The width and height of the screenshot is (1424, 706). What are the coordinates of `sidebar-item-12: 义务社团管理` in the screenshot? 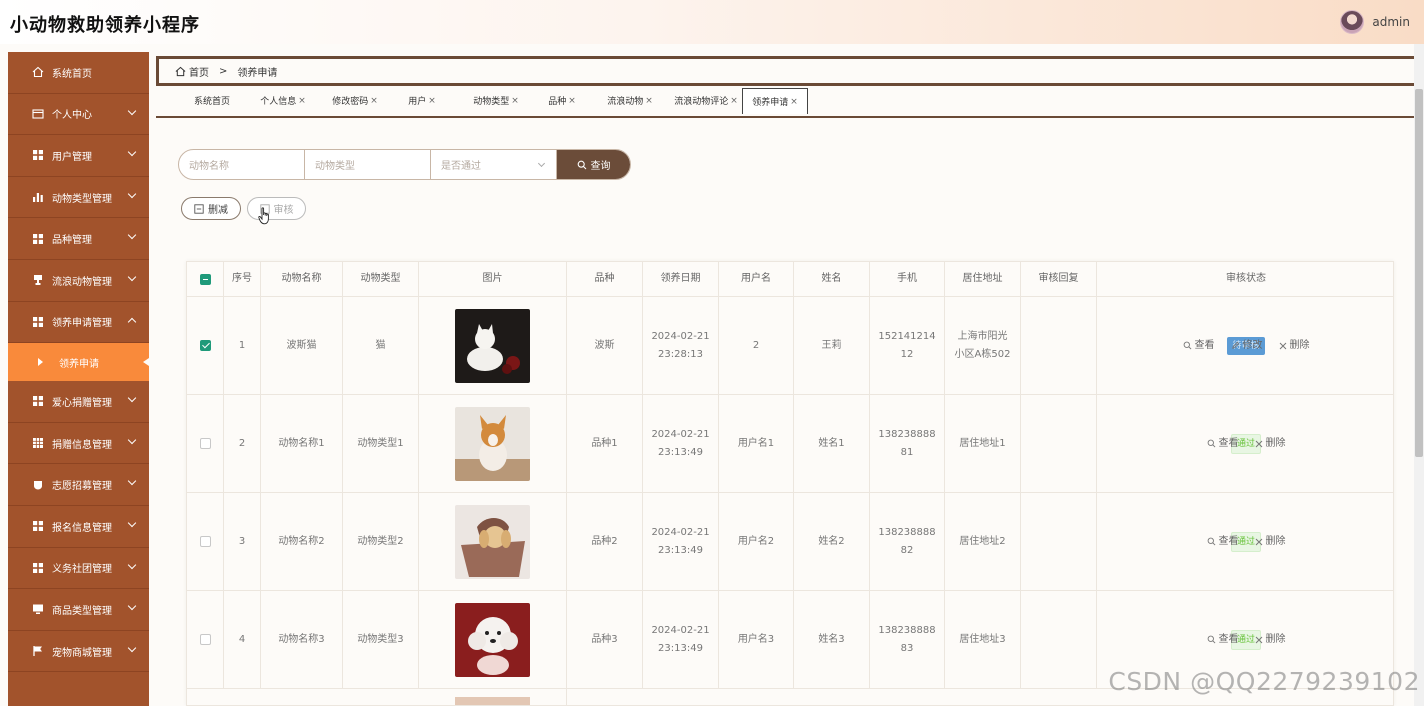 It's located at (78, 569).